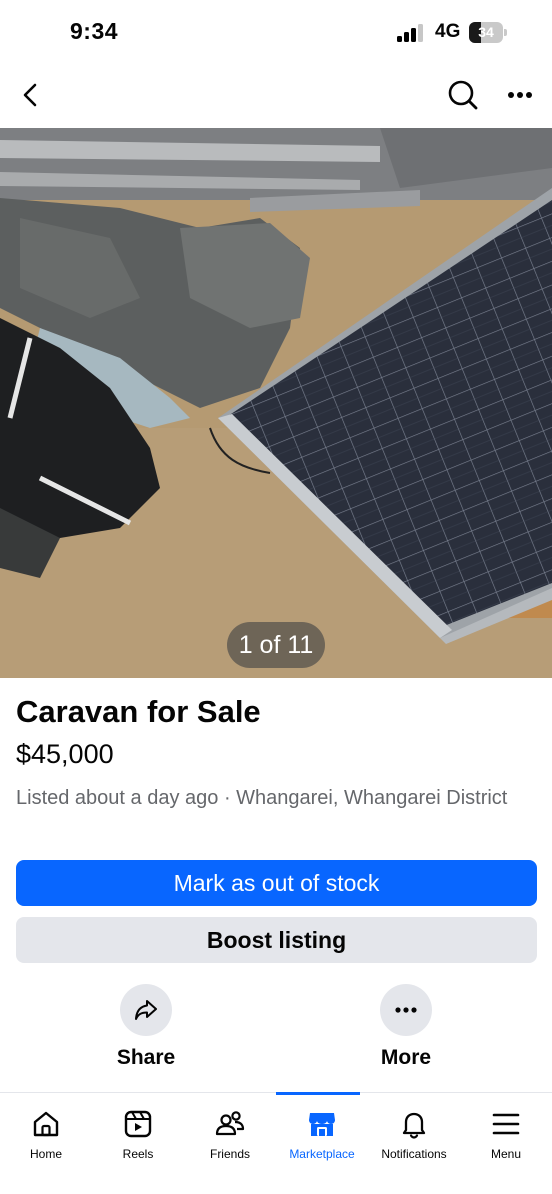 The width and height of the screenshot is (552, 1194). Describe the element at coordinates (138, 1124) in the screenshot. I see `reels-icon` at that location.